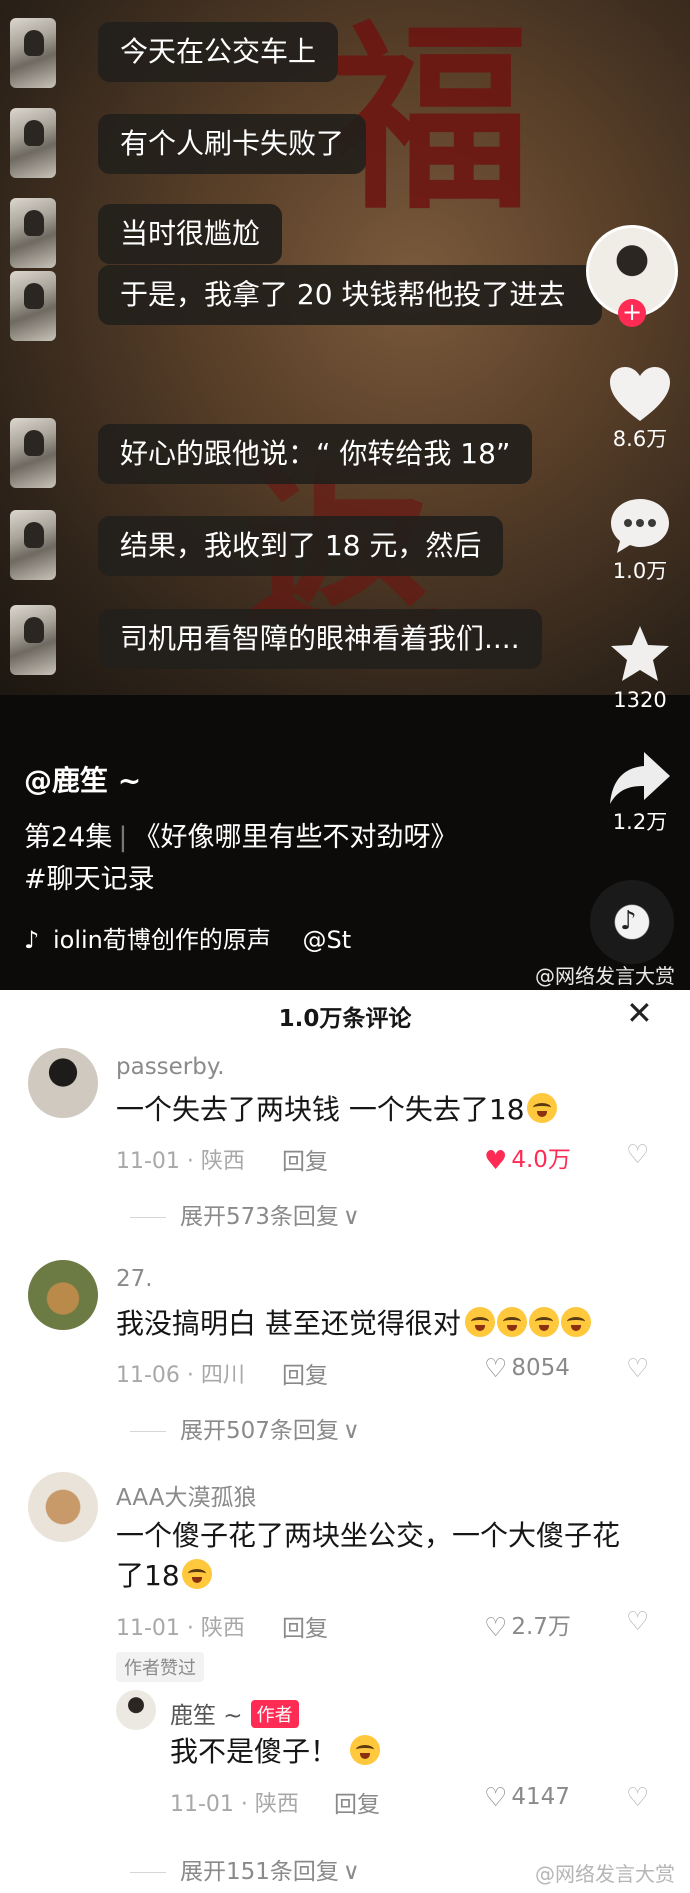 This screenshot has width=690, height=1893. What do you see at coordinates (245, 1214) in the screenshot?
I see `expand-replies-button: 展开573条回复 ∨` at bounding box center [245, 1214].